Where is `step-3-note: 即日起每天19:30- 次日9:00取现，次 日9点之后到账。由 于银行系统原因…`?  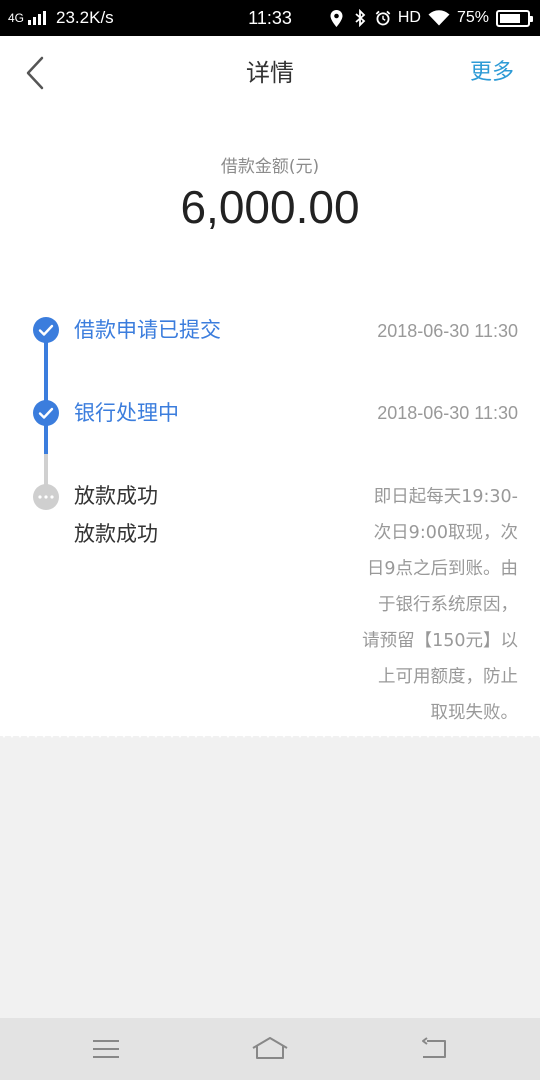
step-3-note: 即日起每天19:30- 次日9:00取现，次 日9点之后到账。由 于银行系统原因… is located at coordinates (428, 605).